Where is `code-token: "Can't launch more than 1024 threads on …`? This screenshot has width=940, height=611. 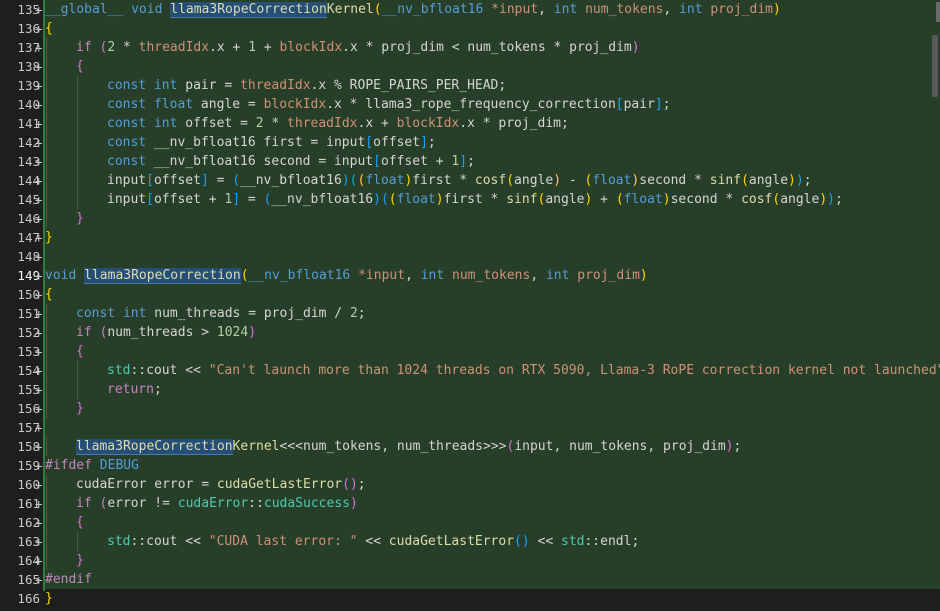
code-token: "Can't launch more than 1024 threads on … is located at coordinates (574, 370).